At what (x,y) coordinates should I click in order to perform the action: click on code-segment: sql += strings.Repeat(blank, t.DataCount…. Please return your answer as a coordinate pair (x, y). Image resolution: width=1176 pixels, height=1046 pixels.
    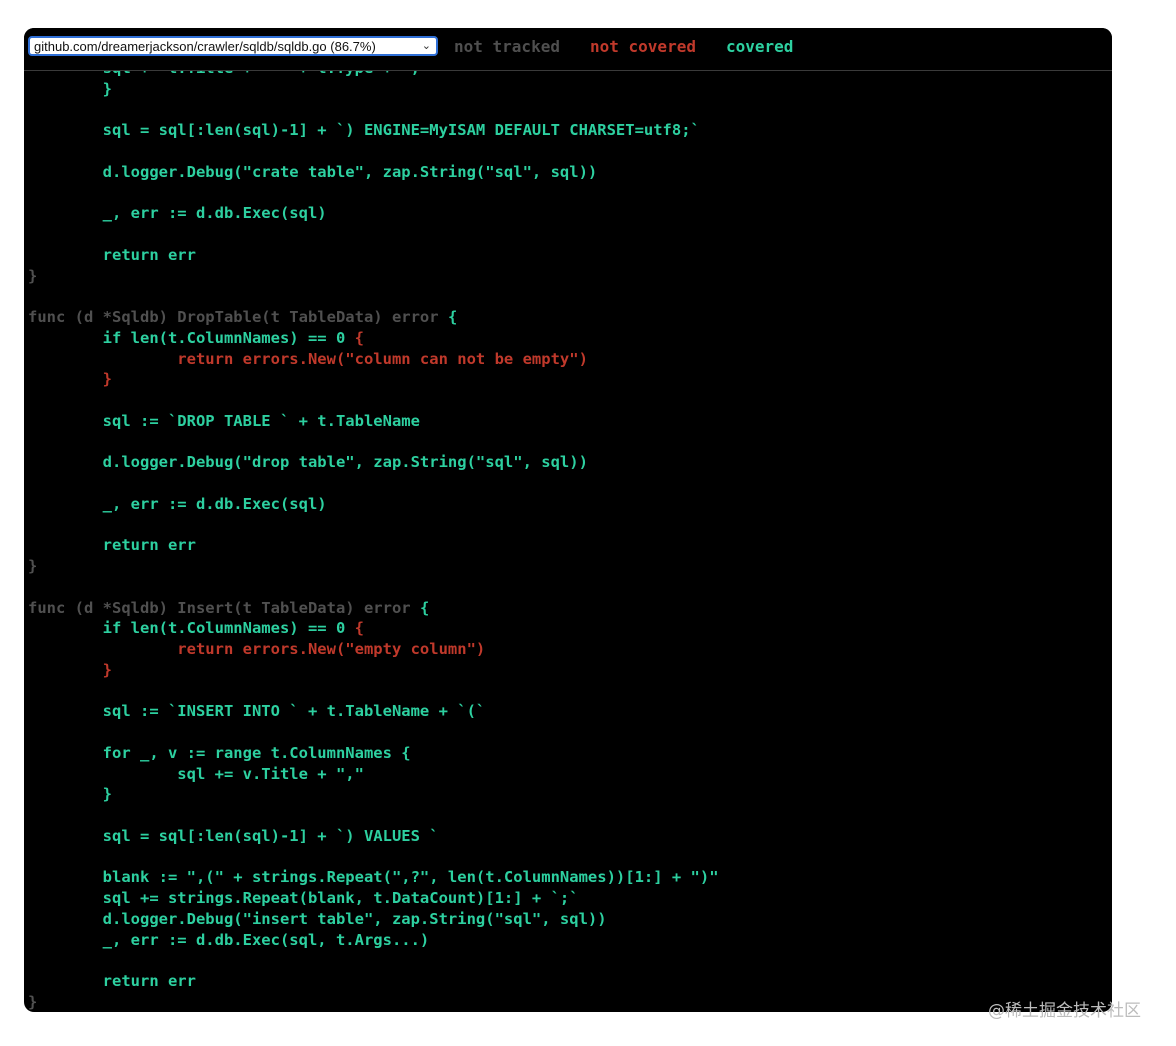
    Looking at the image, I should click on (303, 898).